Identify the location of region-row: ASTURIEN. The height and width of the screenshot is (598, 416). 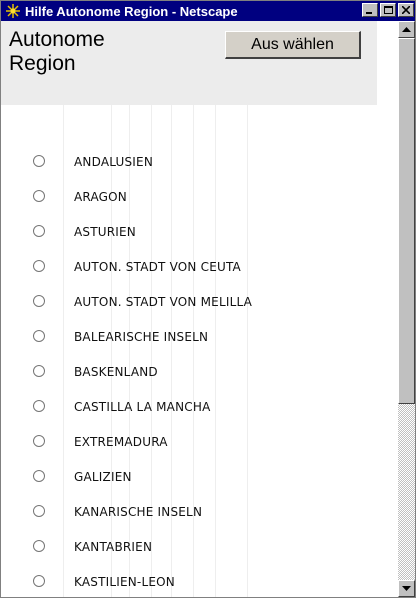
(189, 242).